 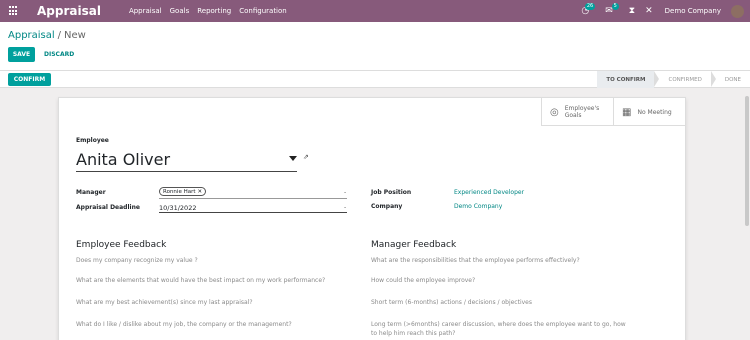 I want to click on manager-dash: -, so click(x=345, y=192).